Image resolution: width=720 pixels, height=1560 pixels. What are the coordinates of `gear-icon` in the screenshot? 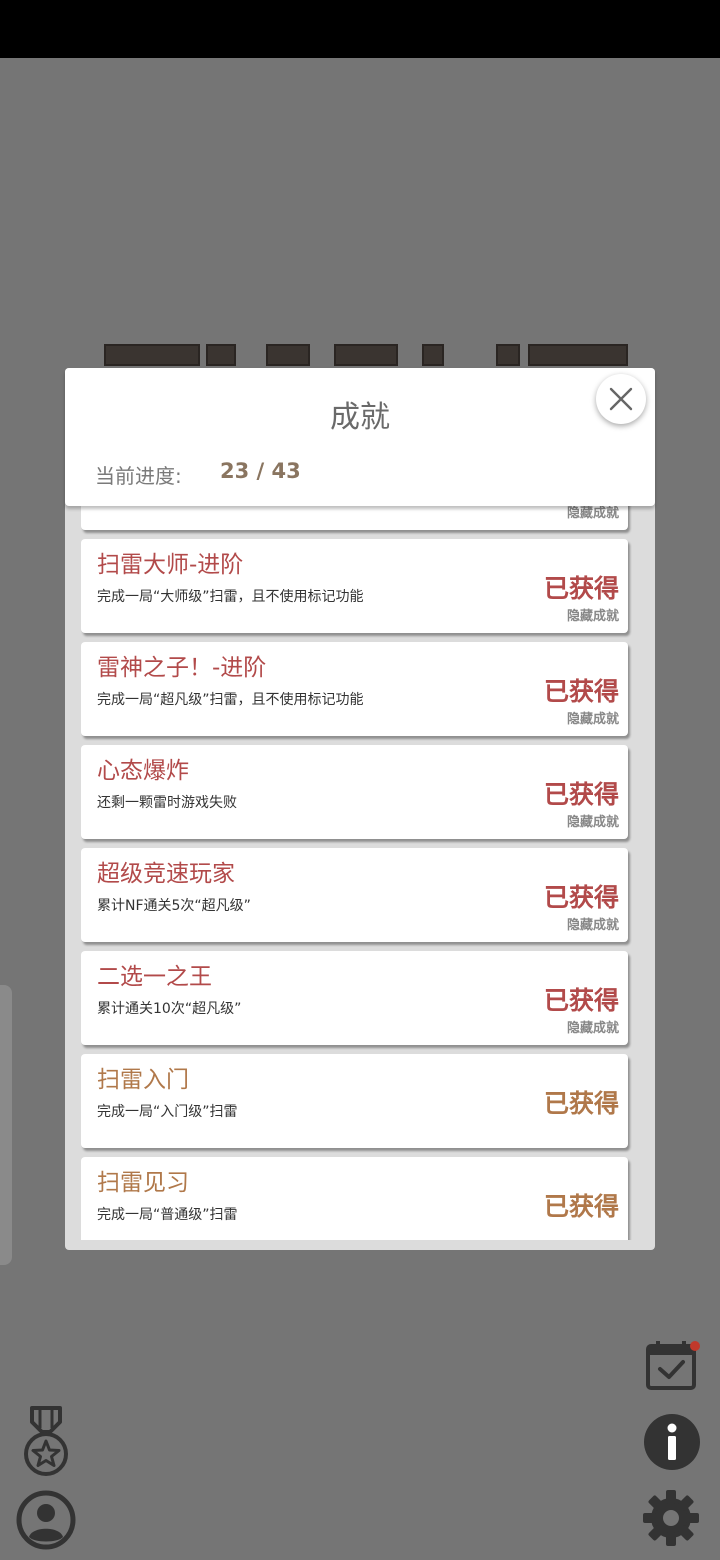 It's located at (671, 1518).